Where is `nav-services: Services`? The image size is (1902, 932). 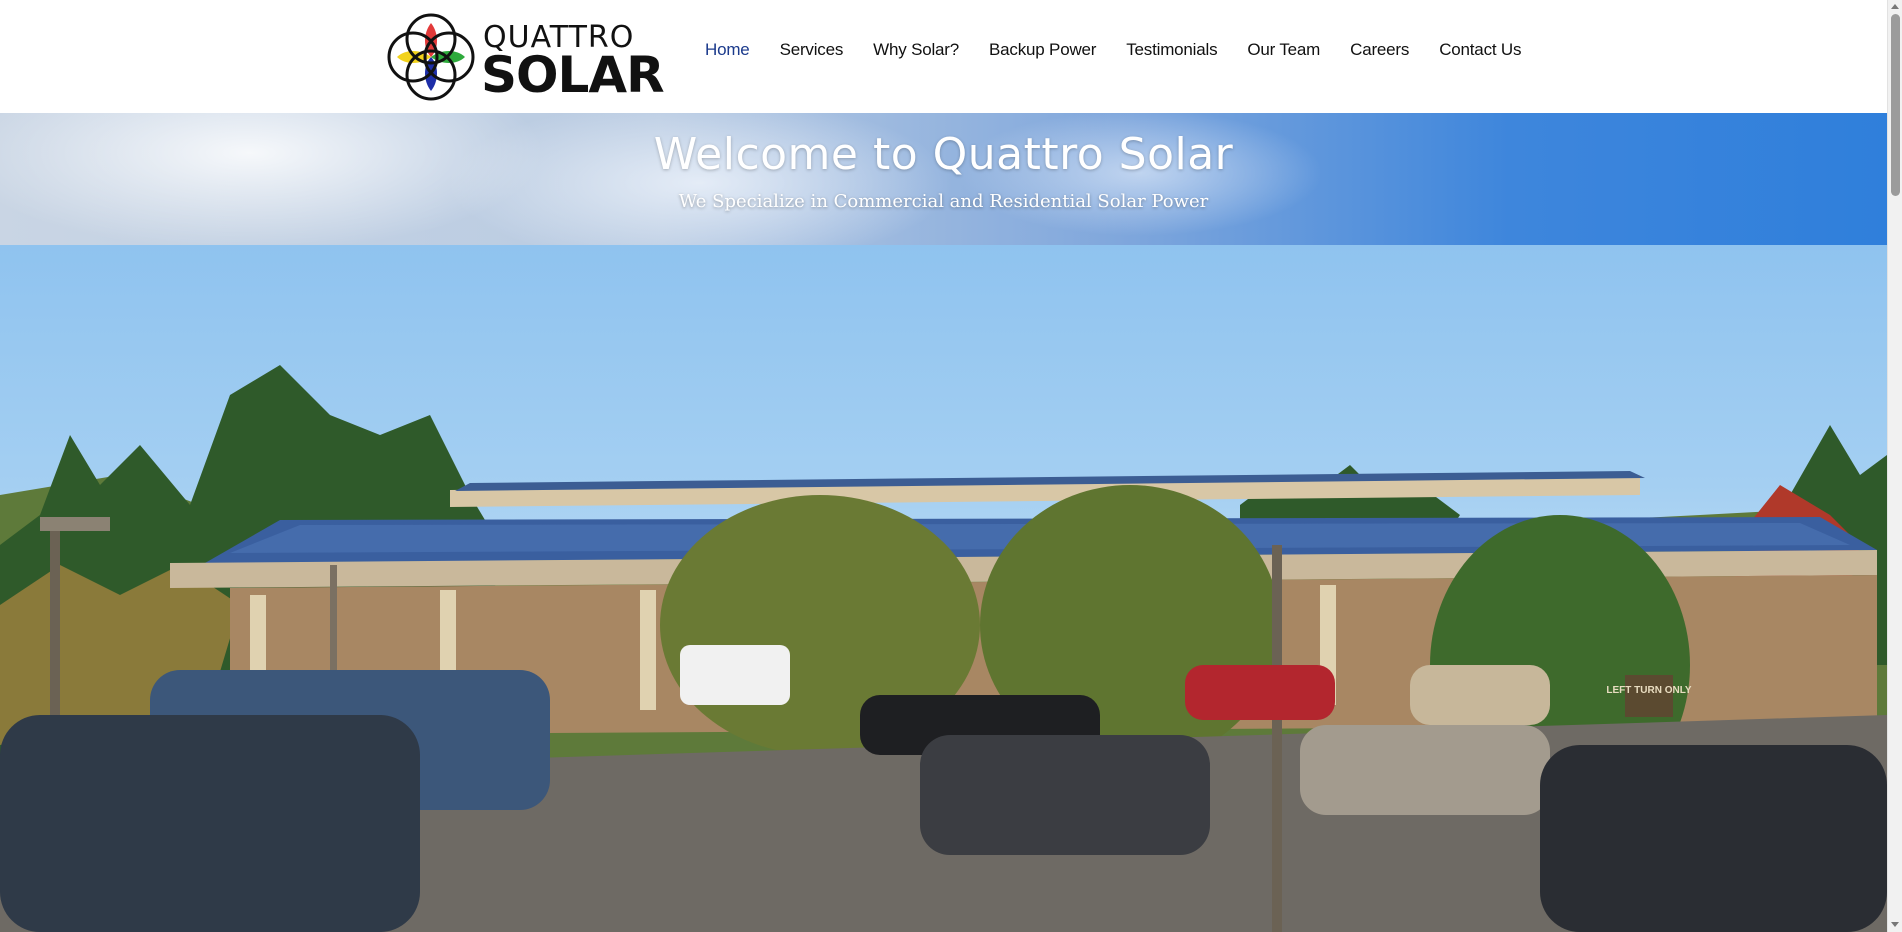
nav-services: Services is located at coordinates (812, 50).